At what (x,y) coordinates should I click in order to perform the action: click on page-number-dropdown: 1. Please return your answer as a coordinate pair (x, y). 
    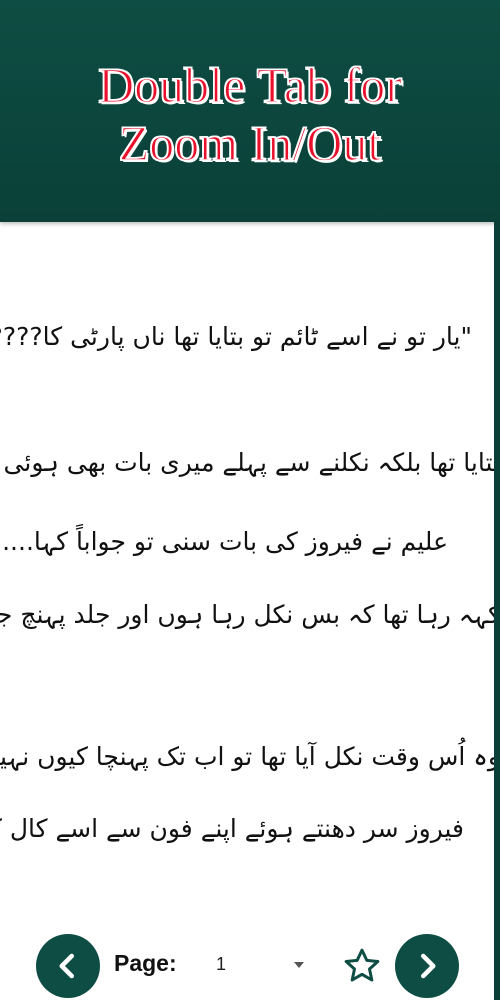
    Looking at the image, I should click on (260, 964).